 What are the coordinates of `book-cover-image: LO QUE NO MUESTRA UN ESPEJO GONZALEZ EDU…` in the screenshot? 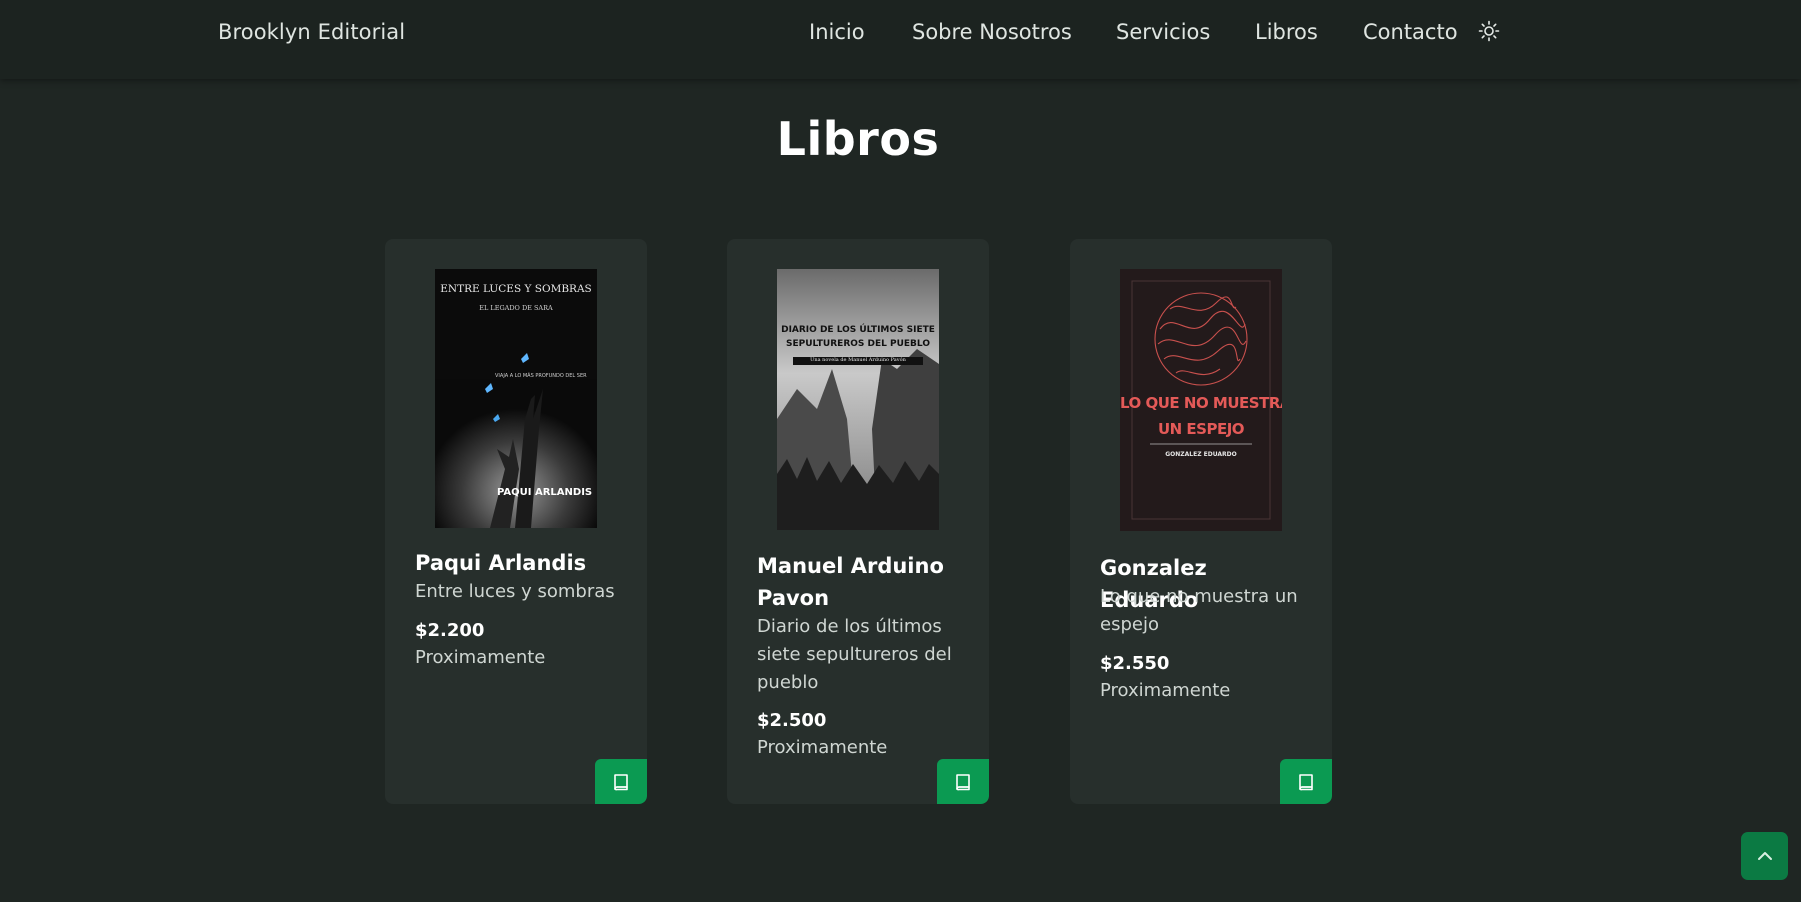 It's located at (1201, 400).